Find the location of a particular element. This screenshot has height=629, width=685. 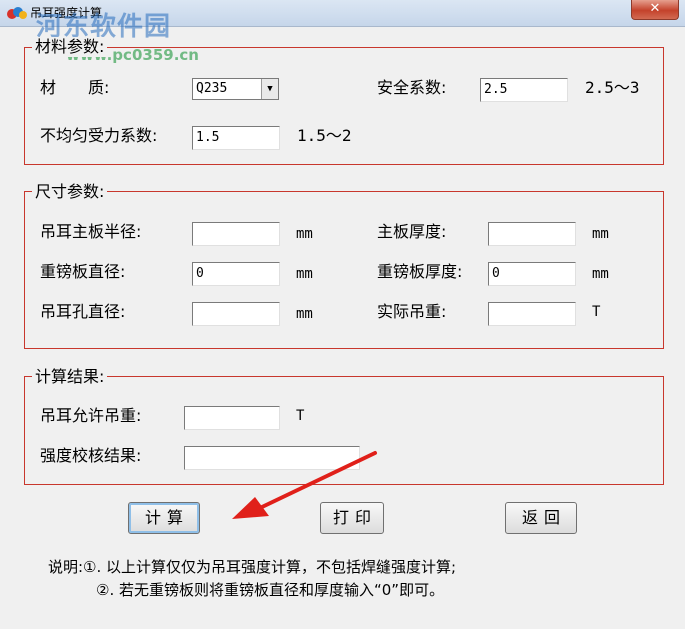

main-thickness-unit: mm is located at coordinates (600, 234).